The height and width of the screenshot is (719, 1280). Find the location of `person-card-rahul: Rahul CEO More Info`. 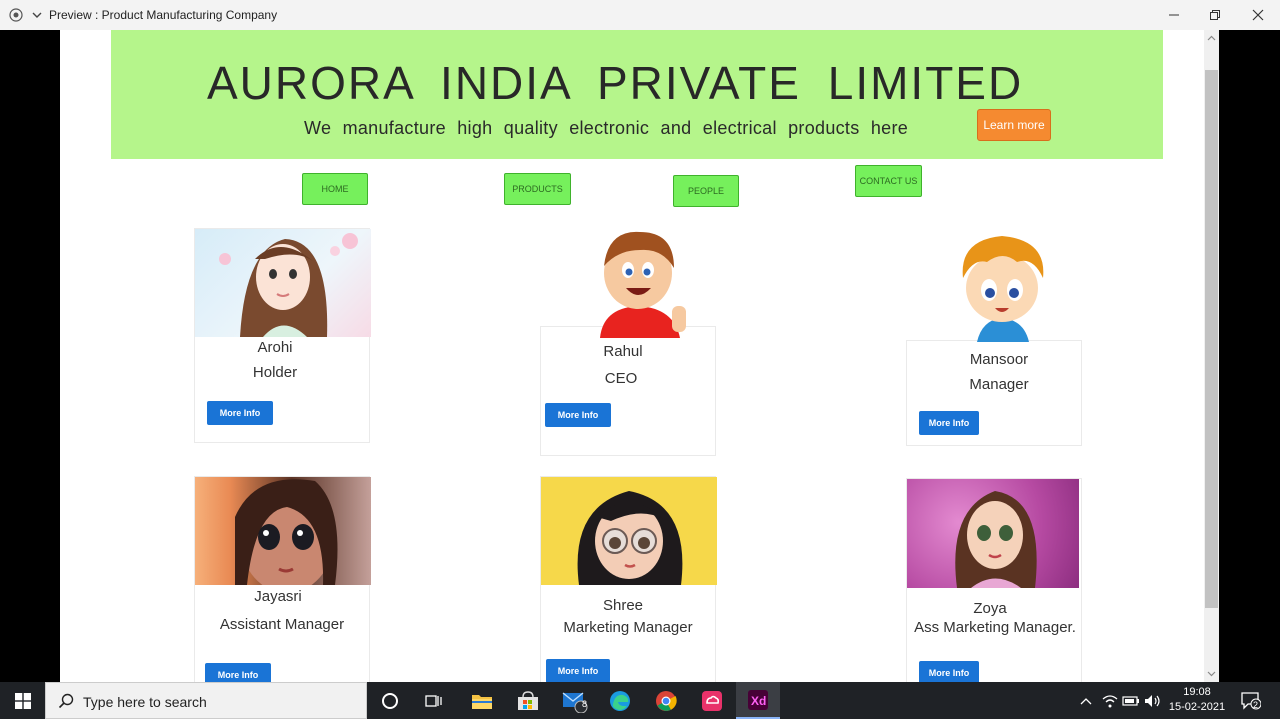

person-card-rahul: Rahul CEO More Info is located at coordinates (628, 391).